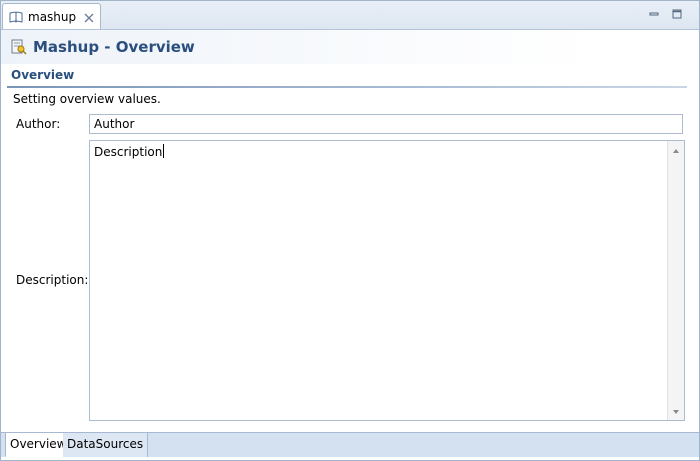 Image resolution: width=700 pixels, height=461 pixels. I want to click on scroll-down-arrow-icon, so click(676, 411).